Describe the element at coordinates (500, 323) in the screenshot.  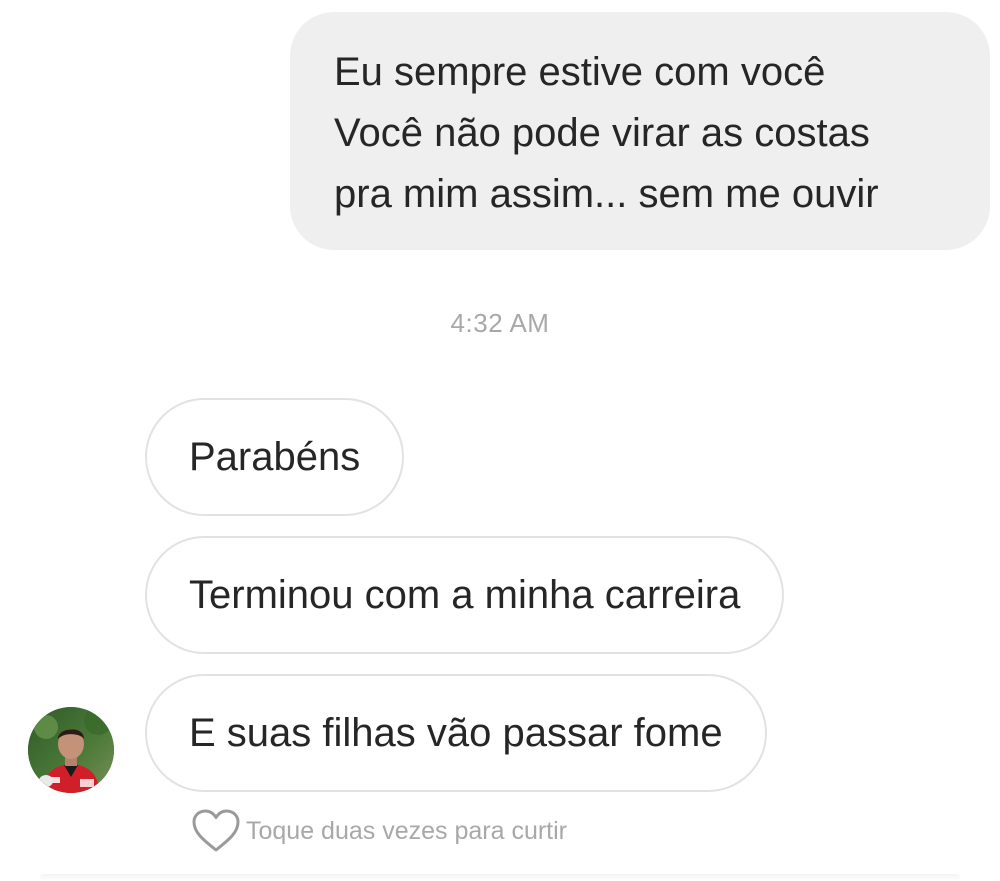
I see `message-timestamp: 4:32 AM` at that location.